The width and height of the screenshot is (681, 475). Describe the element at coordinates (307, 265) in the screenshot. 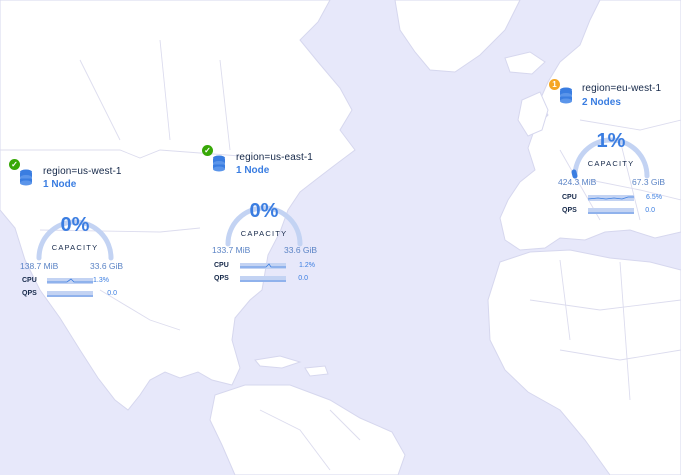

I see `cpu-value: 1.2%` at that location.